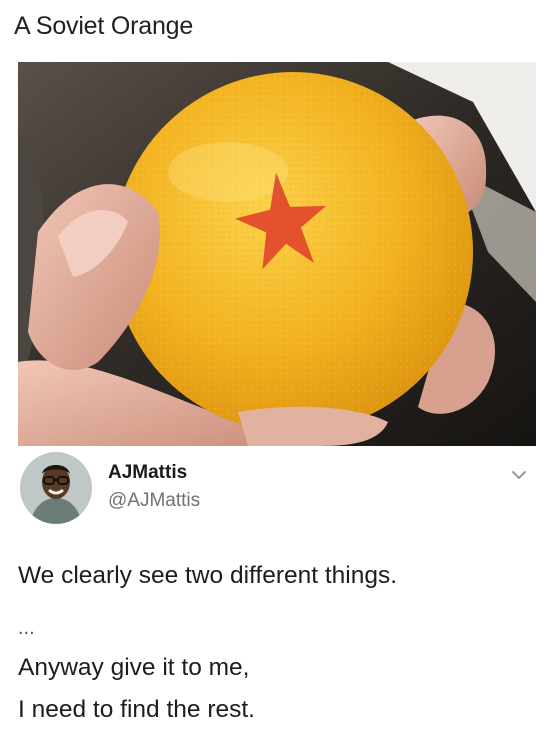 The height and width of the screenshot is (745, 552). I want to click on meme-caption: A Soviet Orange, so click(104, 26).